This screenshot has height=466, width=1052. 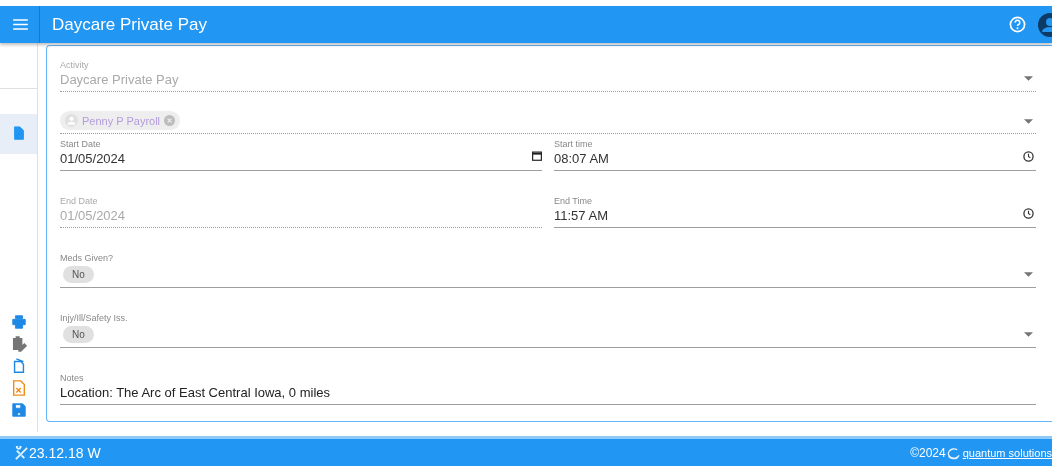 I want to click on sidebar-item, so click(x=18, y=134).